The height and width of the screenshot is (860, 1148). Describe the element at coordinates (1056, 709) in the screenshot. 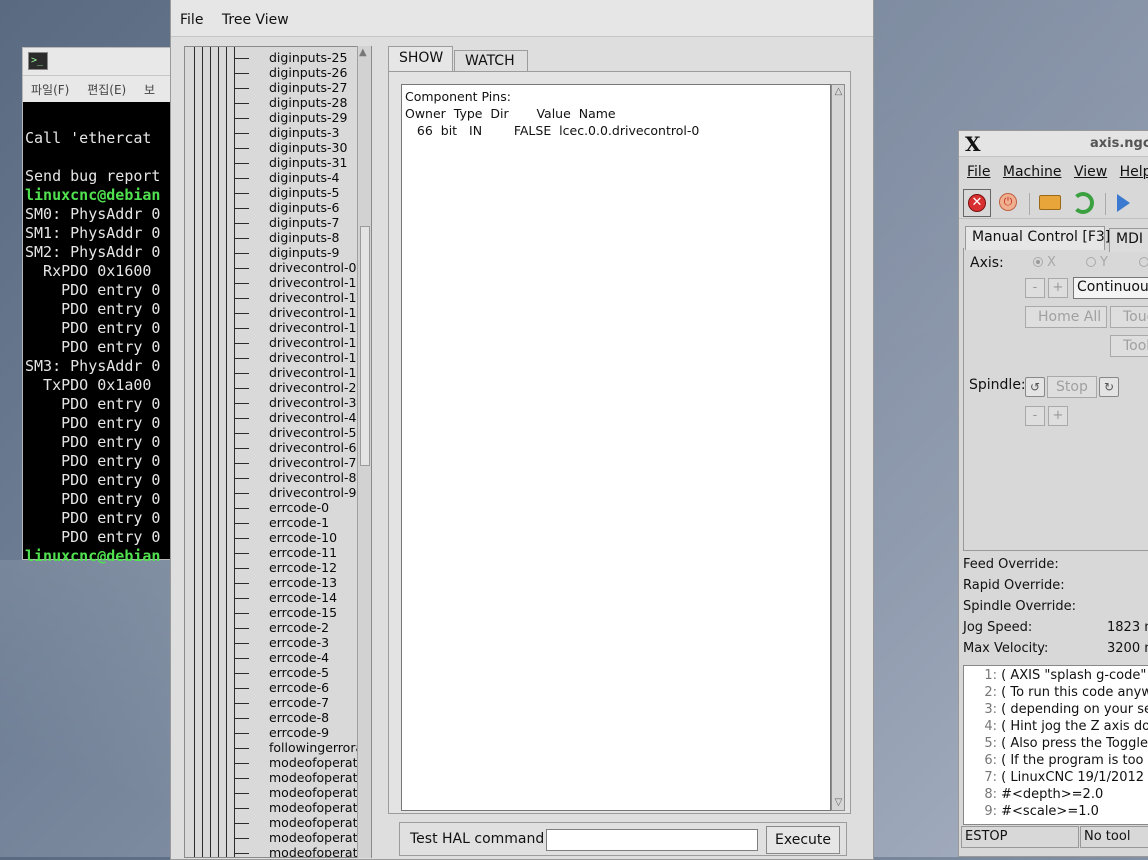

I see `gcode-line: 3: ( depending on your set` at that location.